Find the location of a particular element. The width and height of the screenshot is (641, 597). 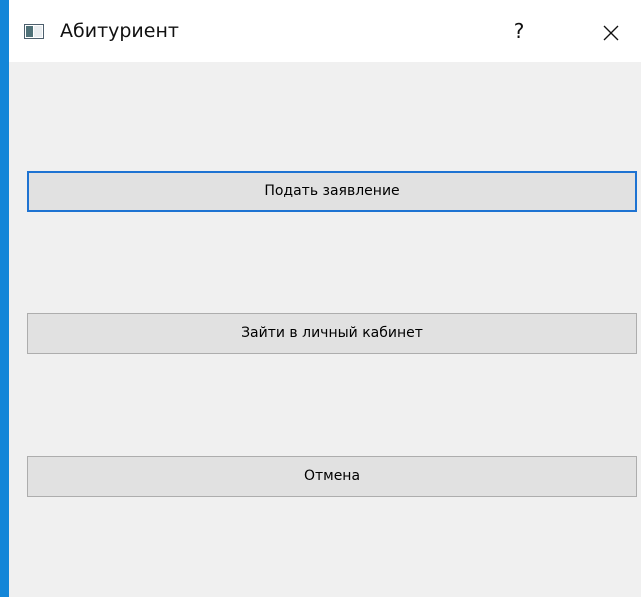

personal-account-login-button: Зайти в личный кабинет is located at coordinates (332, 333).